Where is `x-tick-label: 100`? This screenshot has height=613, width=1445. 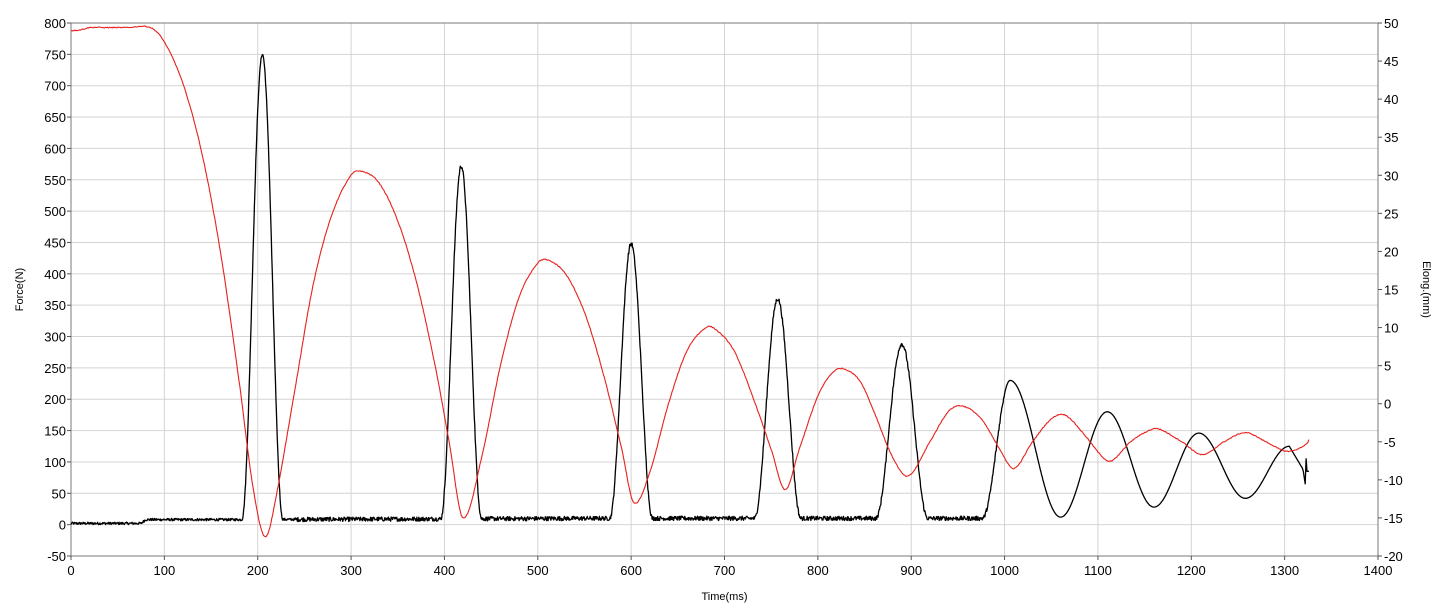
x-tick-label: 100 is located at coordinates (165, 570).